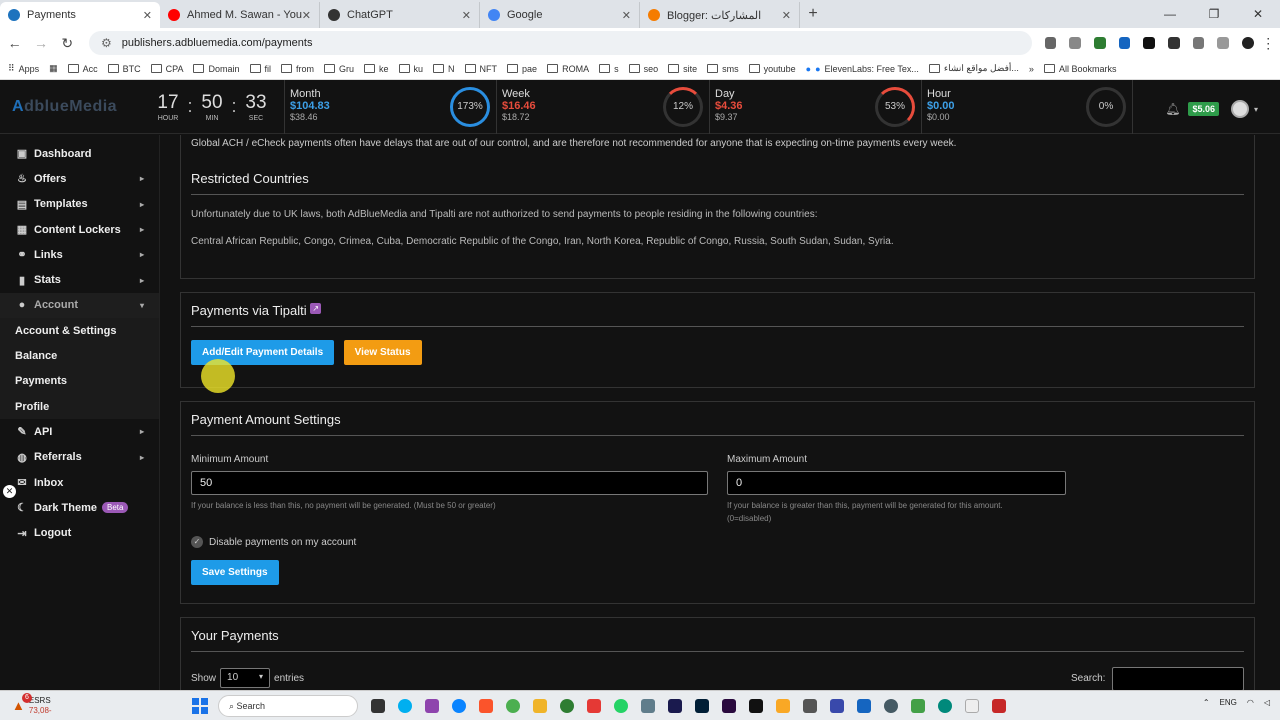 The height and width of the screenshot is (720, 1280). Describe the element at coordinates (682, 69) in the screenshot. I see `bookmark-folder: site` at that location.